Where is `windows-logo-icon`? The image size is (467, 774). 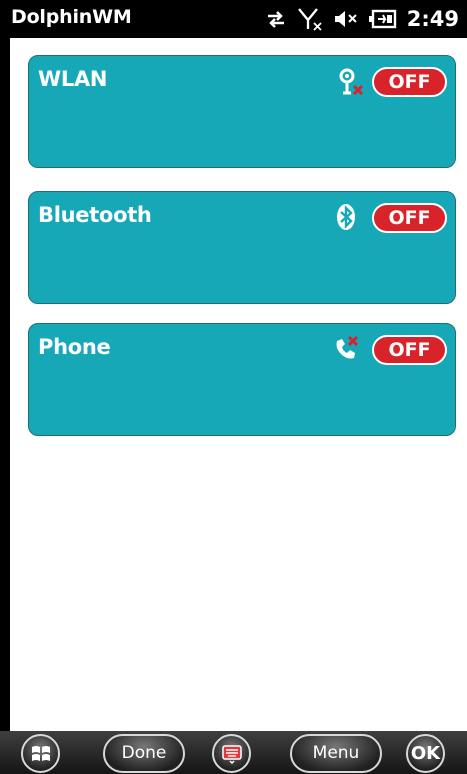 windows-logo-icon is located at coordinates (40, 753).